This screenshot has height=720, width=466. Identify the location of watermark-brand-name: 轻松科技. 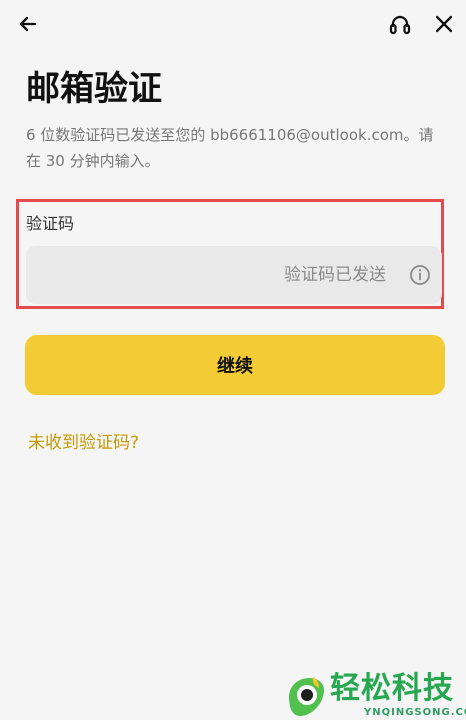
(392, 688).